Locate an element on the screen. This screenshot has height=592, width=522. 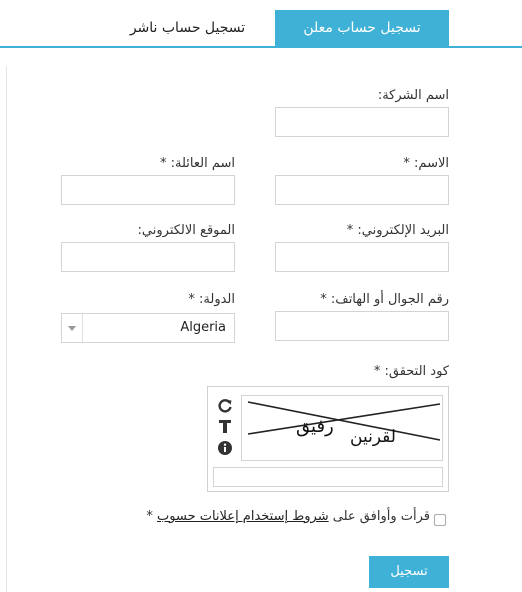
first-name-label: الاسم: * is located at coordinates (426, 163).